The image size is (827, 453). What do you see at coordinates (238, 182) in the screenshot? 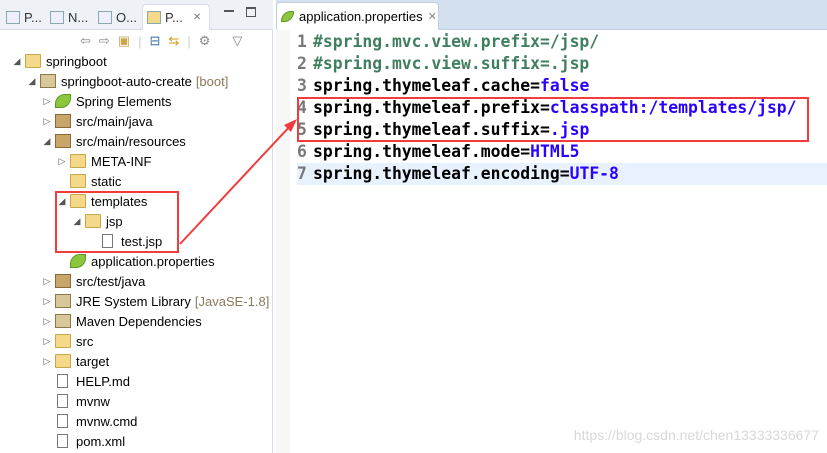
I see `annotation-arrow` at bounding box center [238, 182].